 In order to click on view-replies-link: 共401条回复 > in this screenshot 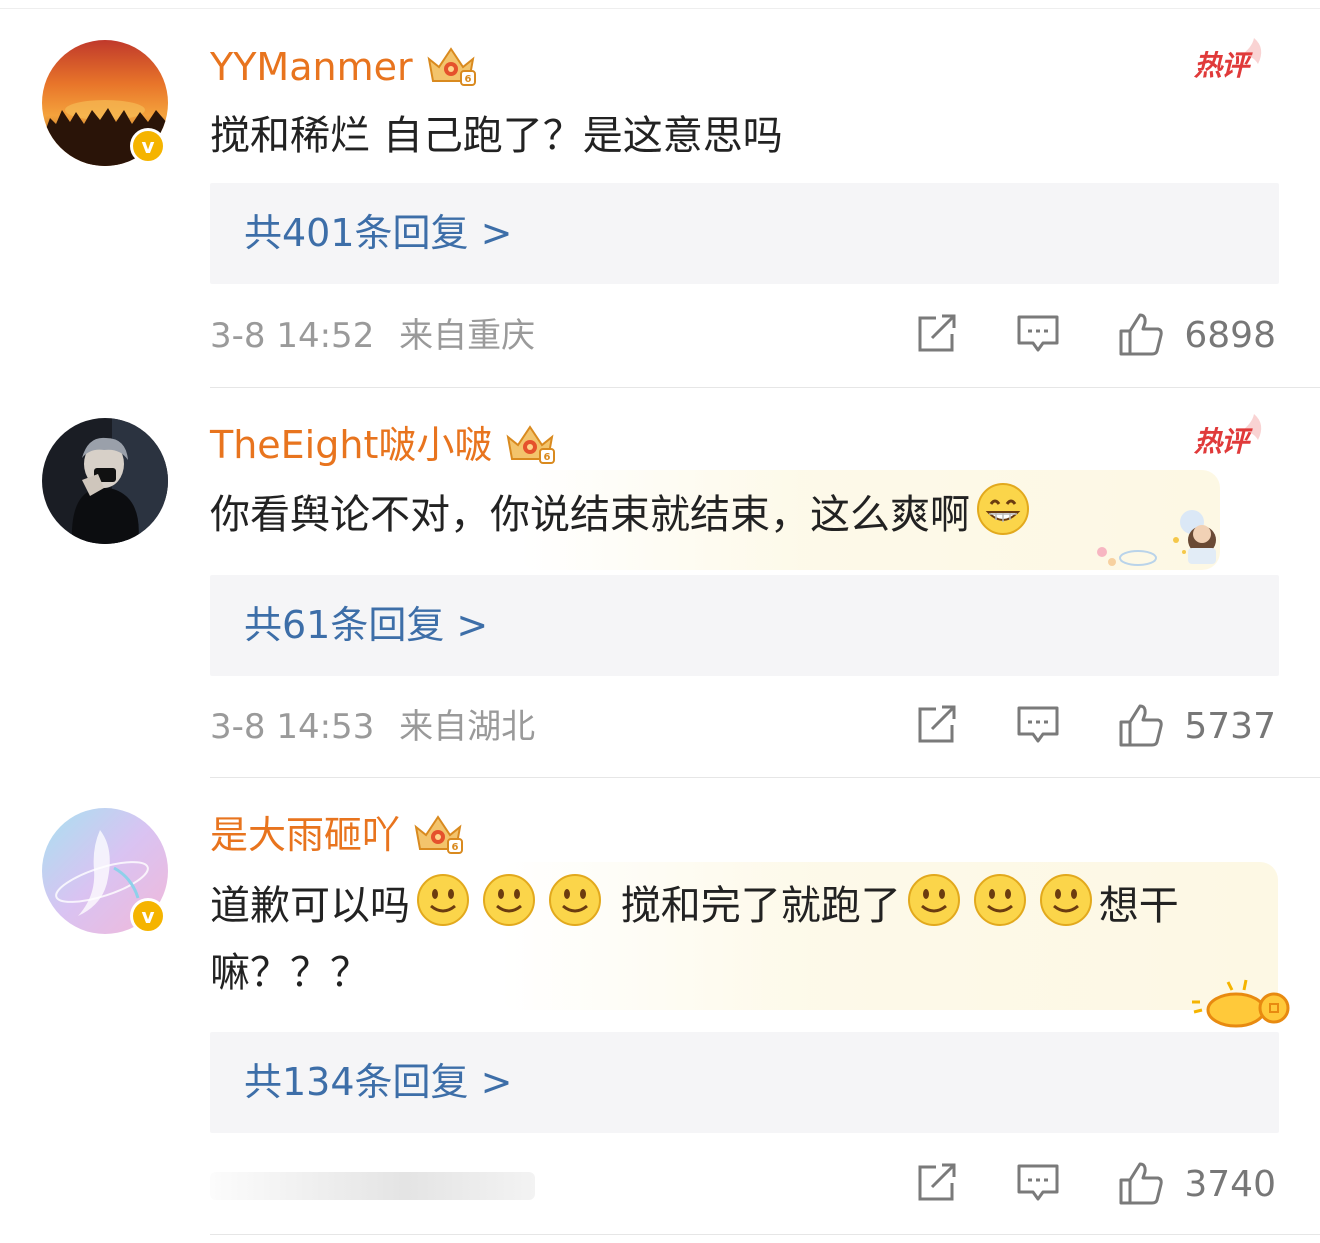, I will do `click(378, 233)`.